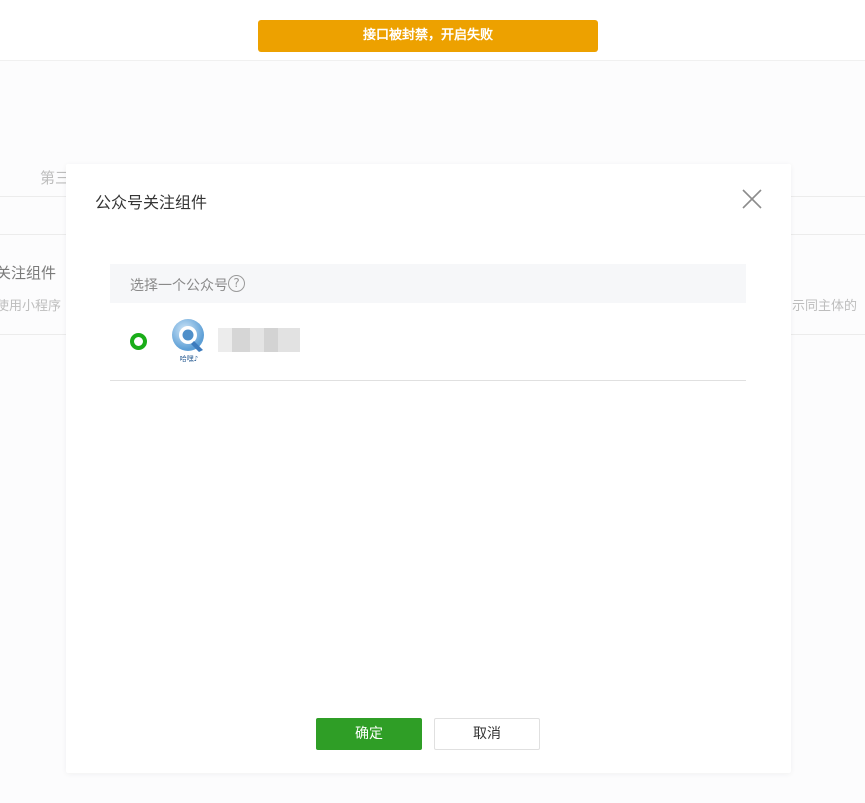 This screenshot has height=803, width=865. What do you see at coordinates (825, 306) in the screenshot?
I see `background-description-right: 示同主体的` at bounding box center [825, 306].